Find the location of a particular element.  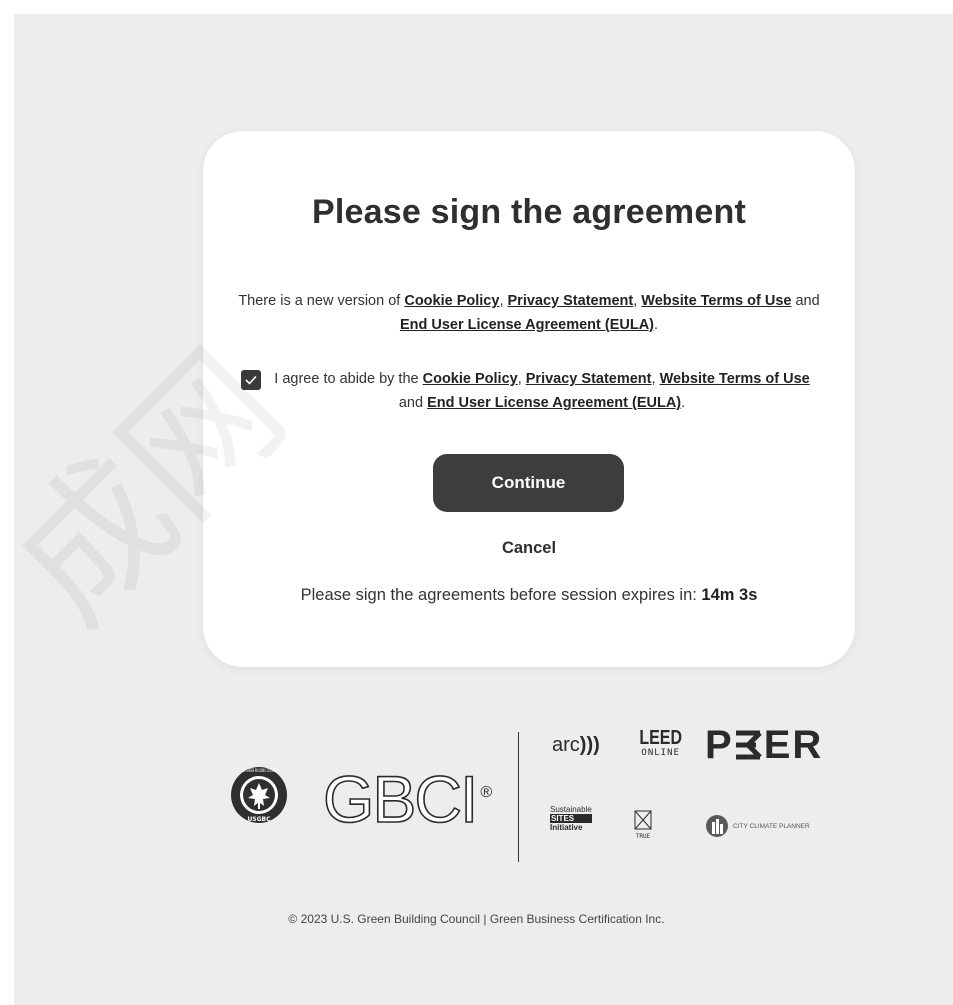

city-icon is located at coordinates (717, 826).